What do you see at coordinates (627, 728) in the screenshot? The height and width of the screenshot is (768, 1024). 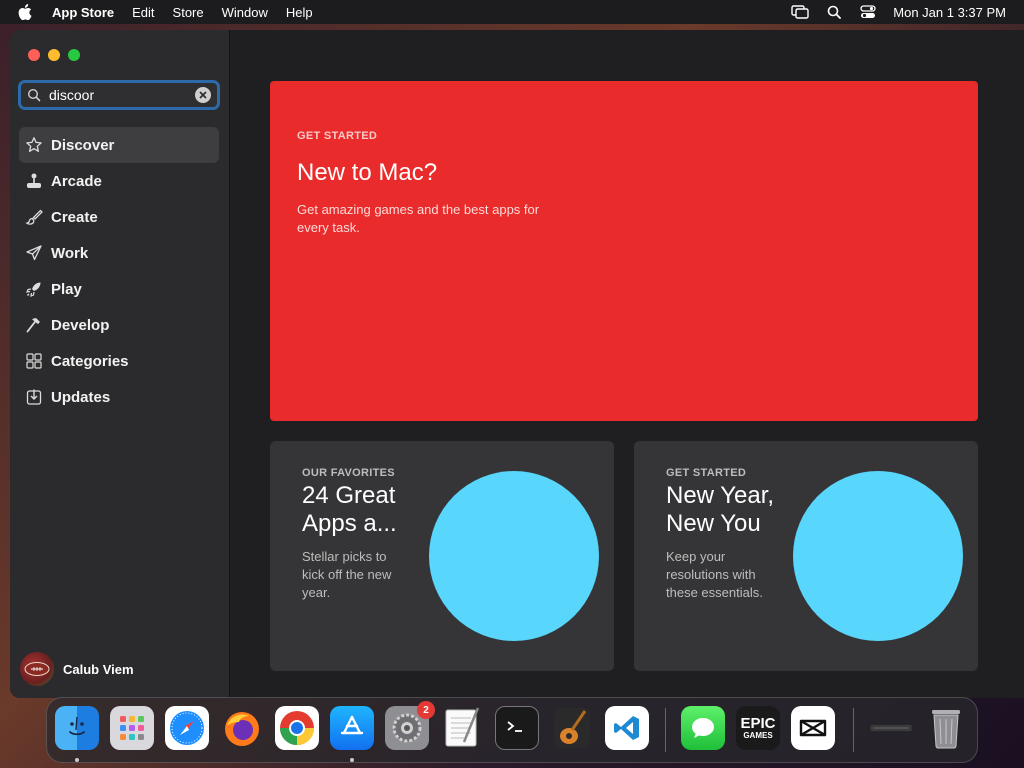 I see `dock-vscode-icon` at bounding box center [627, 728].